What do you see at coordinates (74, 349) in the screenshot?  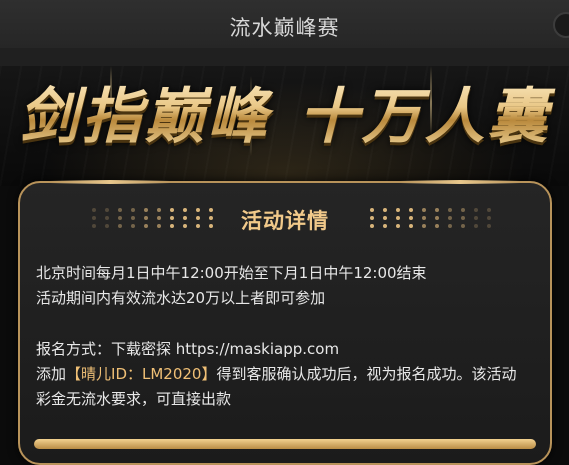 I see `signup-label: 报名方式：` at bounding box center [74, 349].